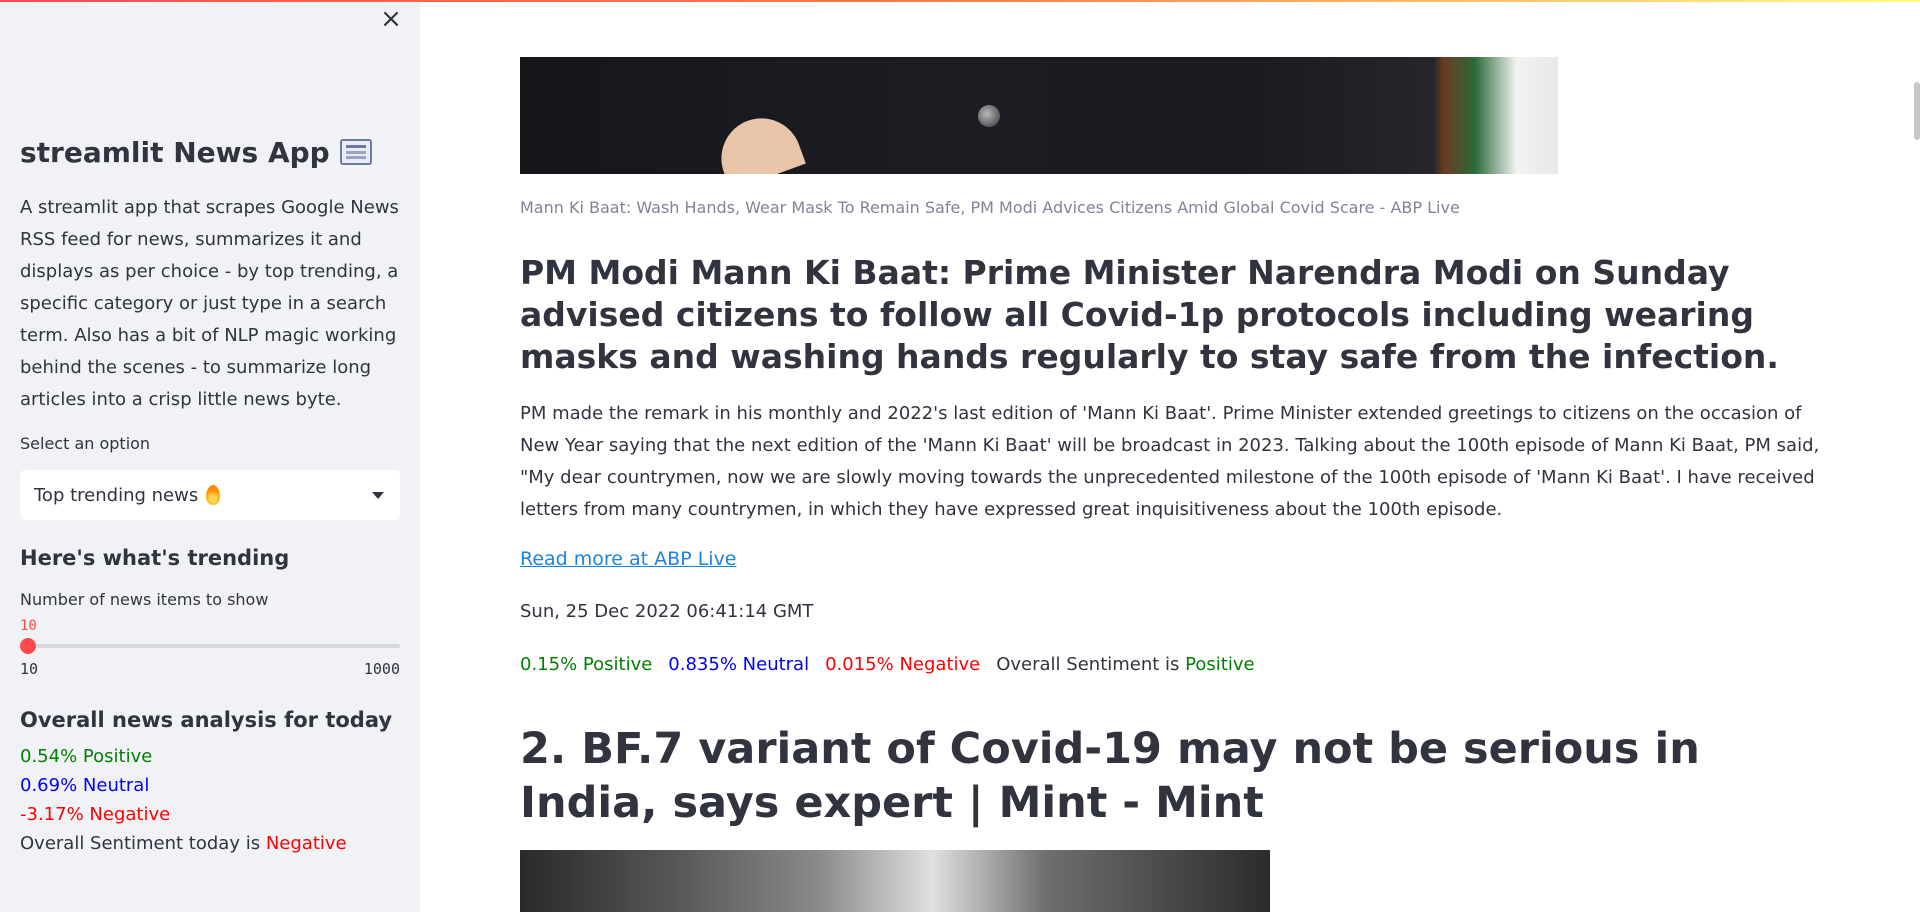 This screenshot has height=912, width=1920. What do you see at coordinates (989, 116) in the screenshot?
I see `article-image-button` at bounding box center [989, 116].